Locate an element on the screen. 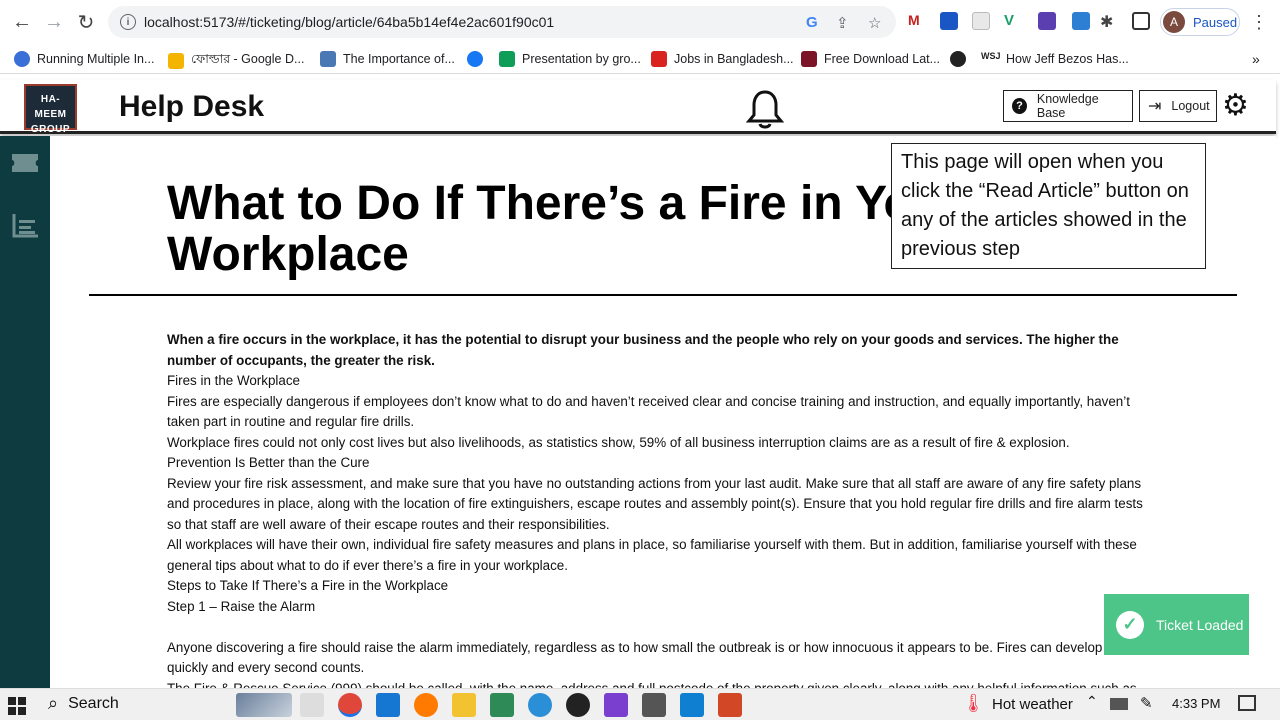 Image resolution: width=1280 pixels, height=720 pixels. profile-status: Paused is located at coordinates (1215, 22).